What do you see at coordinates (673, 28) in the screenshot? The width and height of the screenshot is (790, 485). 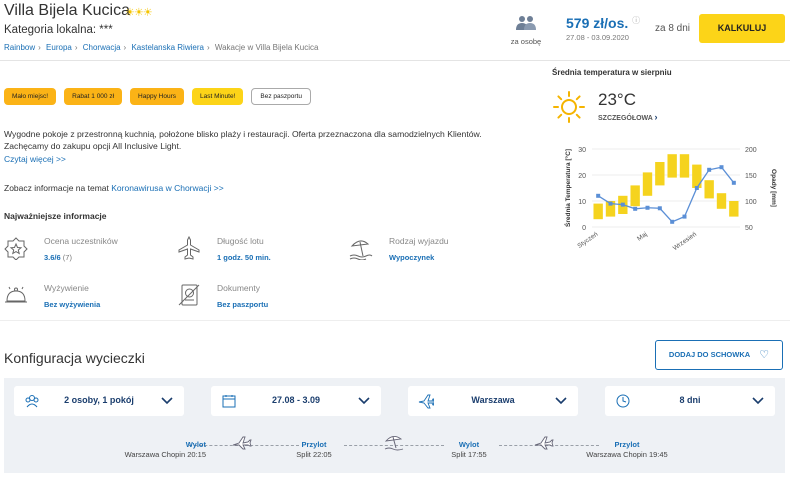 I see `trip-days: za 8 dni` at bounding box center [673, 28].